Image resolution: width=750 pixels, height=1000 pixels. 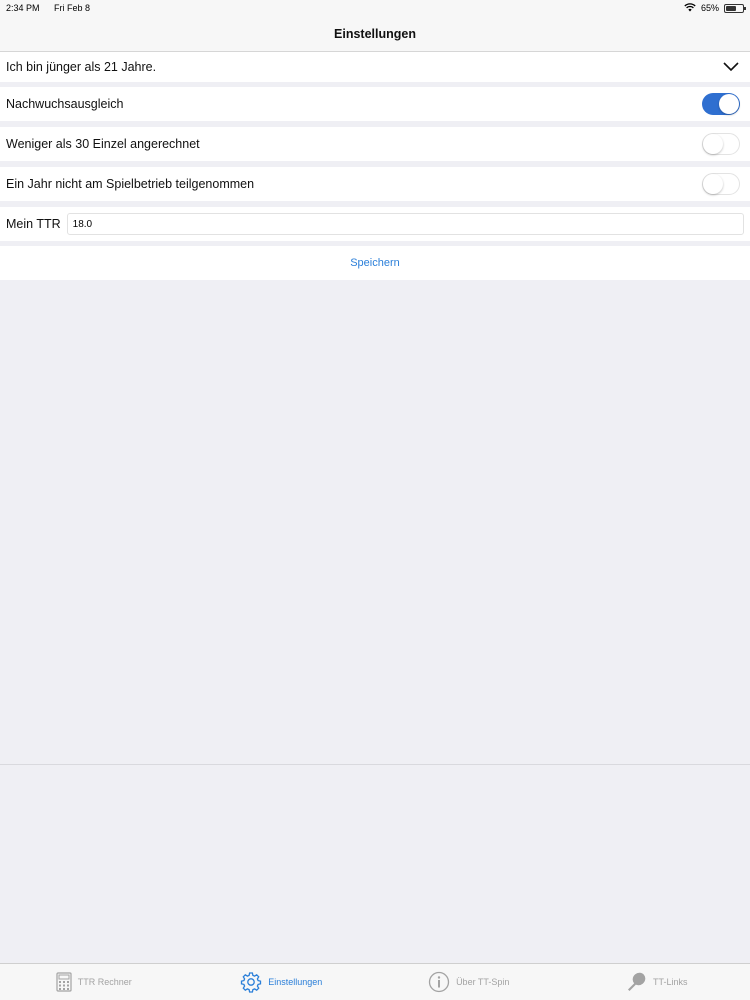 What do you see at coordinates (72, 8) in the screenshot?
I see `status-date: Fri Feb 8` at bounding box center [72, 8].